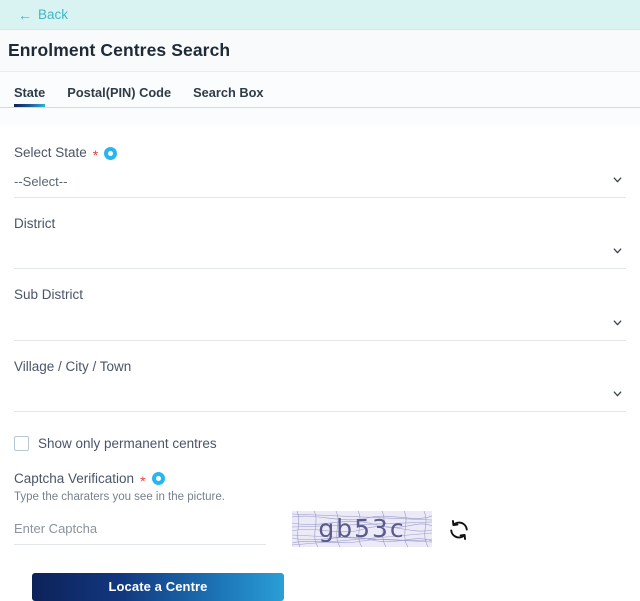  What do you see at coordinates (119, 96) in the screenshot?
I see `tab-postal-pin-code: Postal(PIN) Code` at bounding box center [119, 96].